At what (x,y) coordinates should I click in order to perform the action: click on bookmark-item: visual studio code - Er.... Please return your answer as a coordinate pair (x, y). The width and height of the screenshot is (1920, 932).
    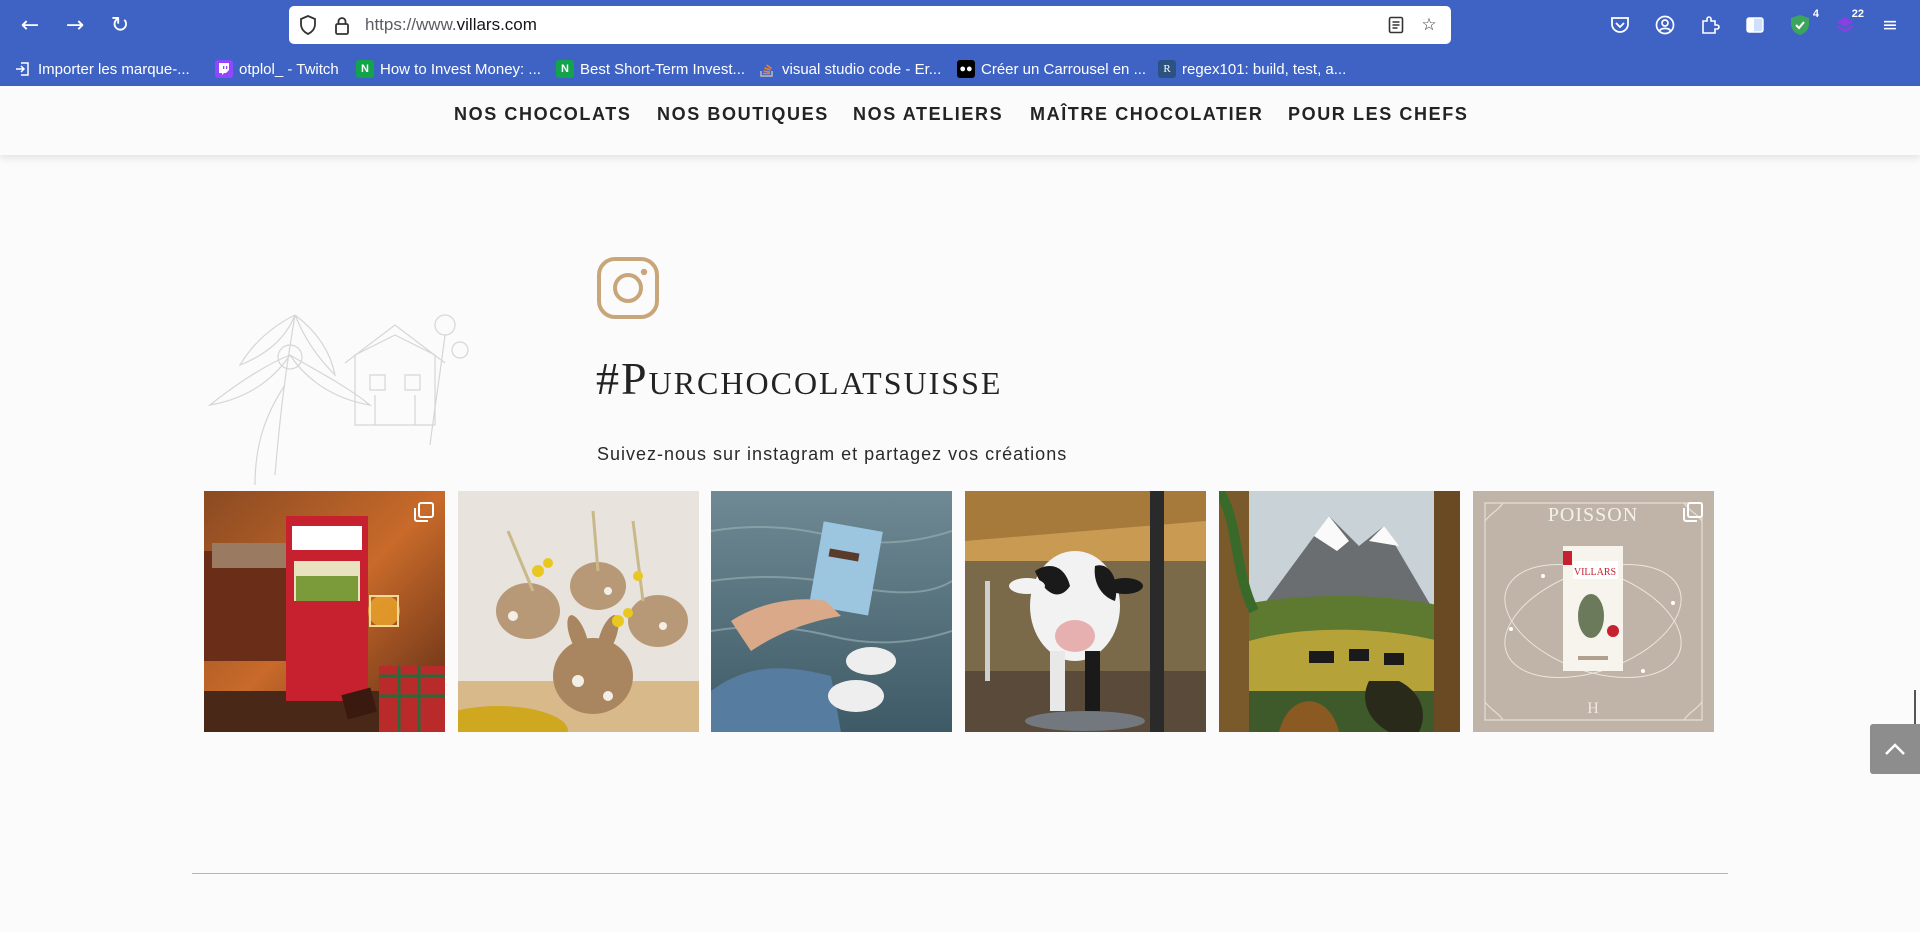
    Looking at the image, I should click on (849, 69).